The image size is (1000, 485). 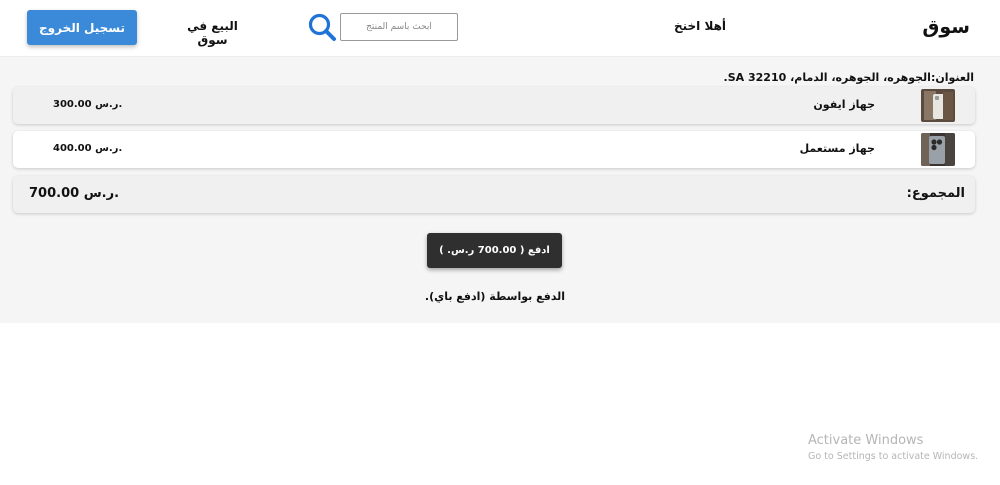 I want to click on activate-windows-title: Activate Windows, so click(x=866, y=440).